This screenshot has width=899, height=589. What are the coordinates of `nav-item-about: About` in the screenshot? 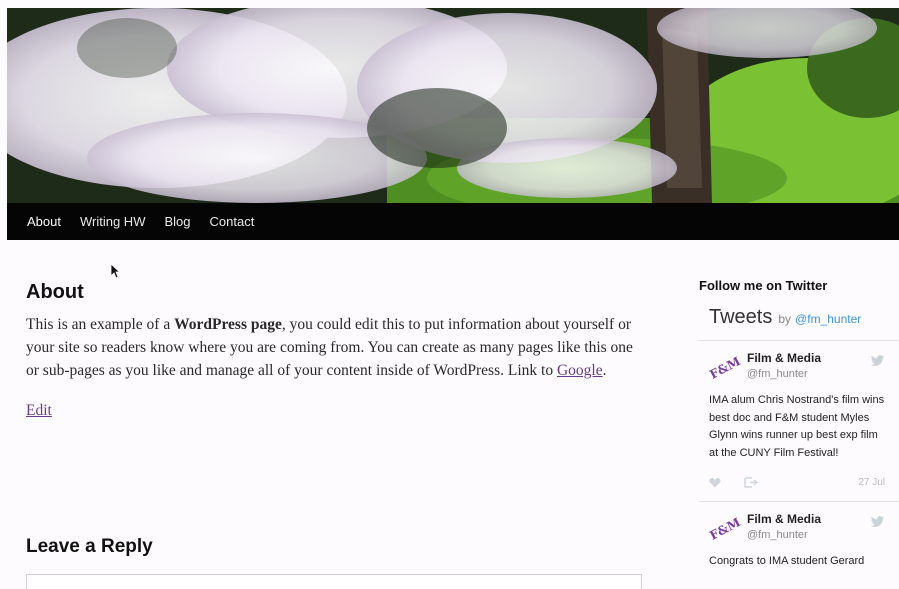 It's located at (44, 221).